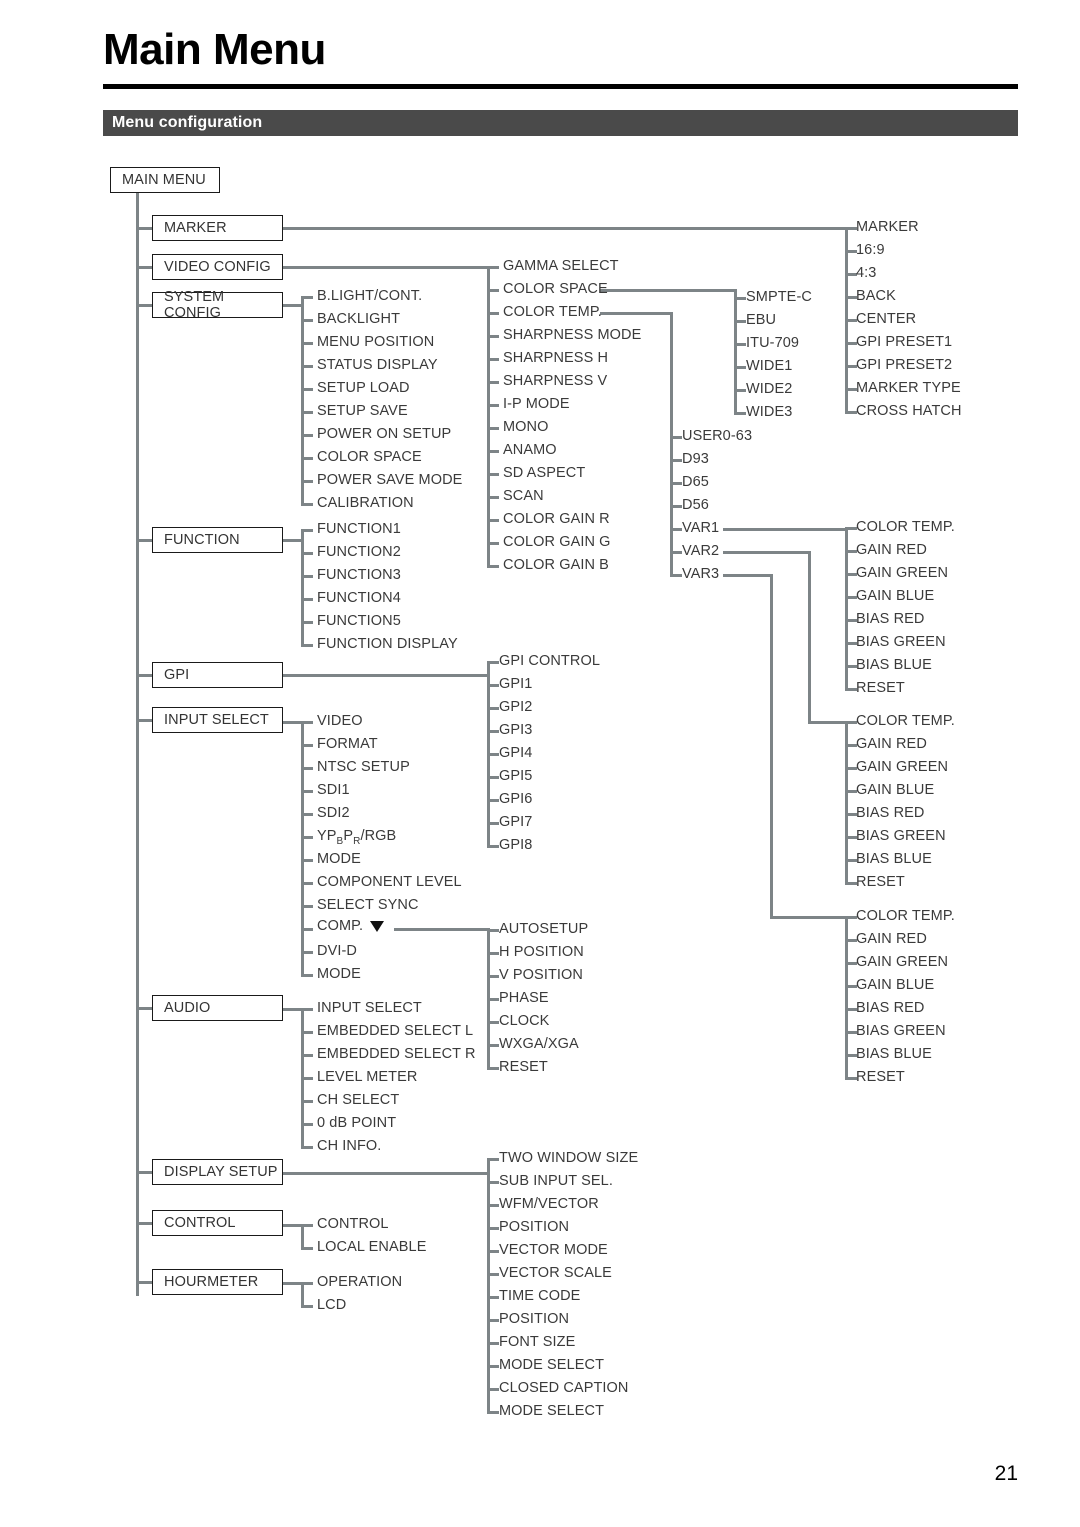  What do you see at coordinates (551, 1411) in the screenshot?
I see `display-setup-item-11: MODE SELECT` at bounding box center [551, 1411].